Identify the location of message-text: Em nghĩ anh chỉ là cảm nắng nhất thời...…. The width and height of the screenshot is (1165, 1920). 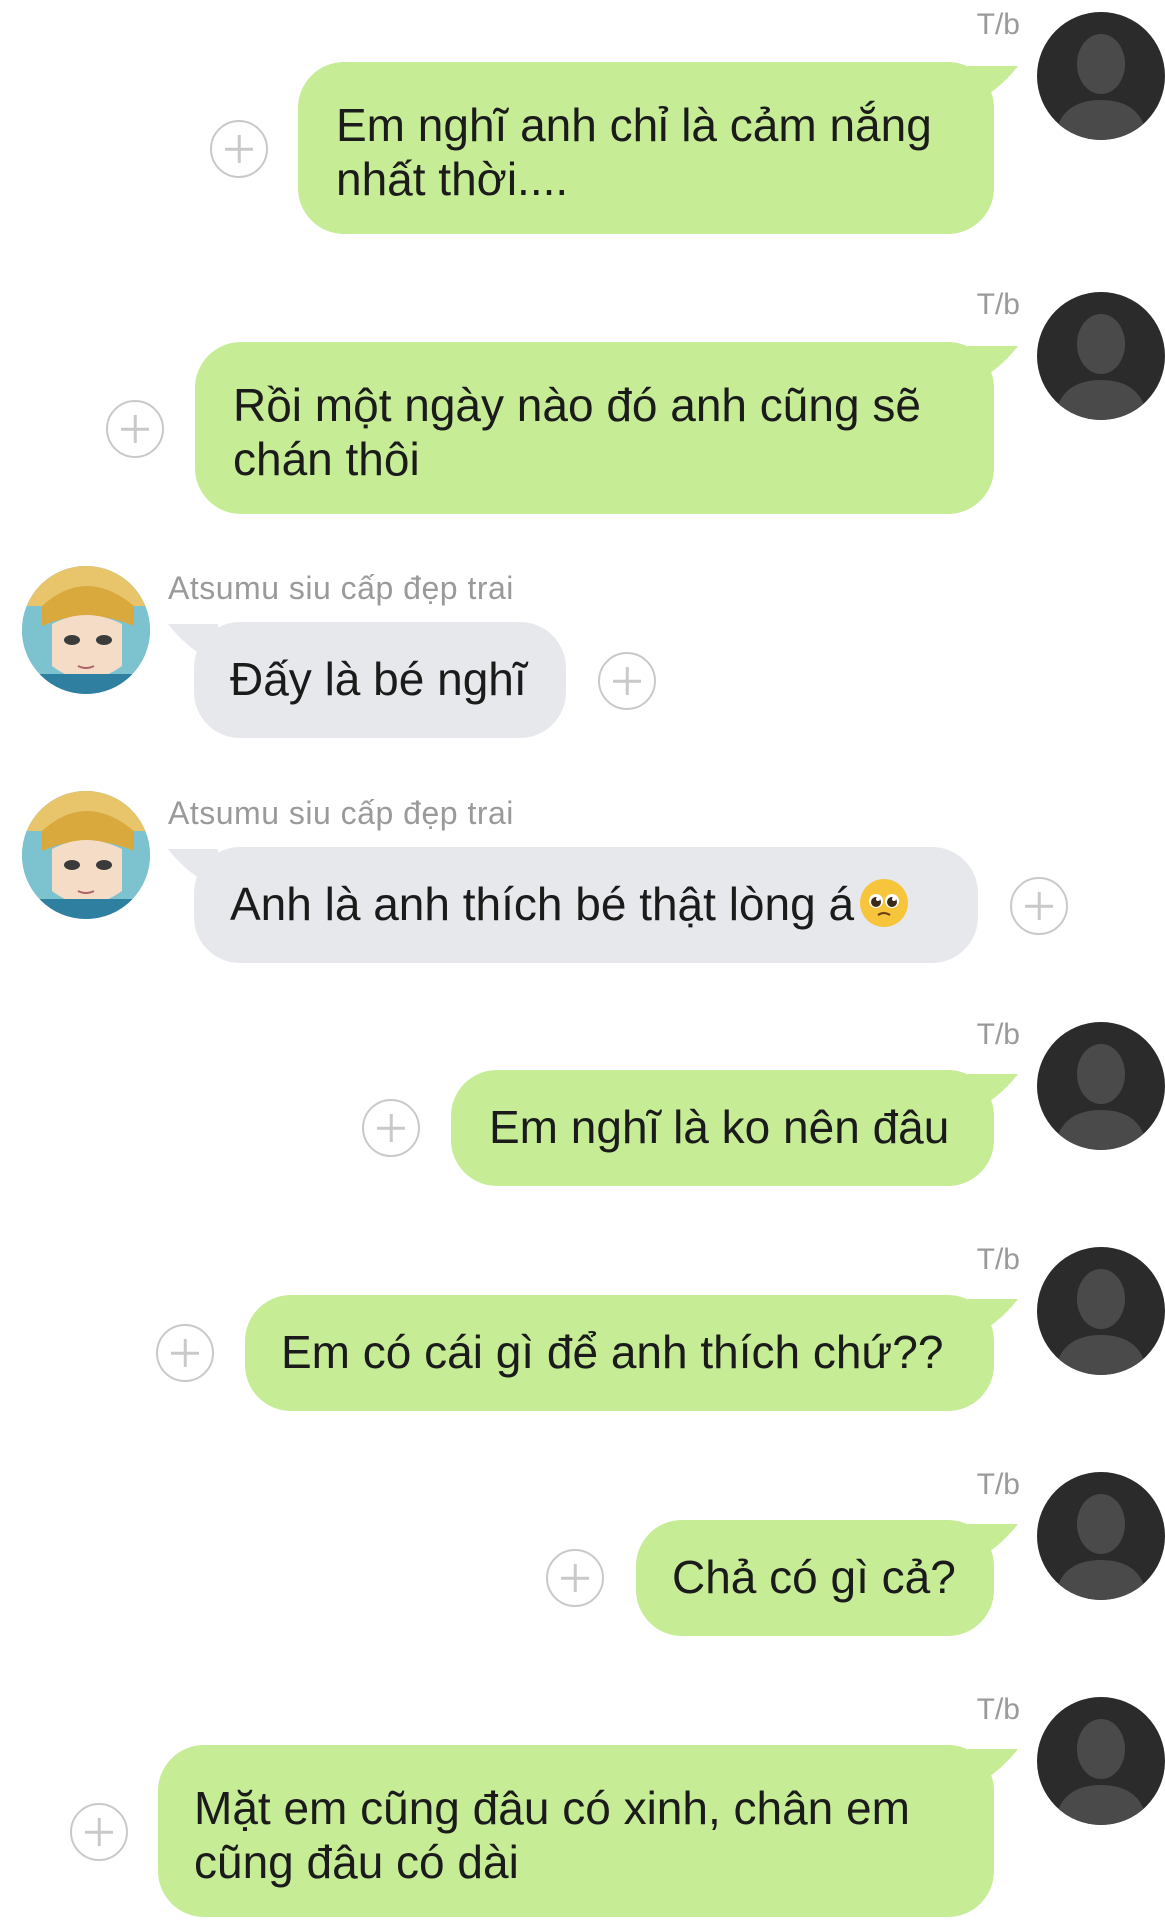
(634, 152).